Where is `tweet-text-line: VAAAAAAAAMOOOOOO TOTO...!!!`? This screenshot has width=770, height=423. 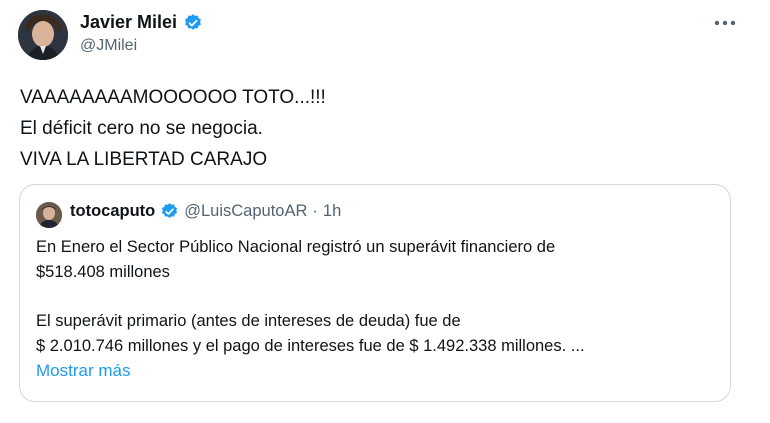
tweet-text-line: VAAAAAAAAMOOOOOO TOTO...!!! is located at coordinates (173, 97).